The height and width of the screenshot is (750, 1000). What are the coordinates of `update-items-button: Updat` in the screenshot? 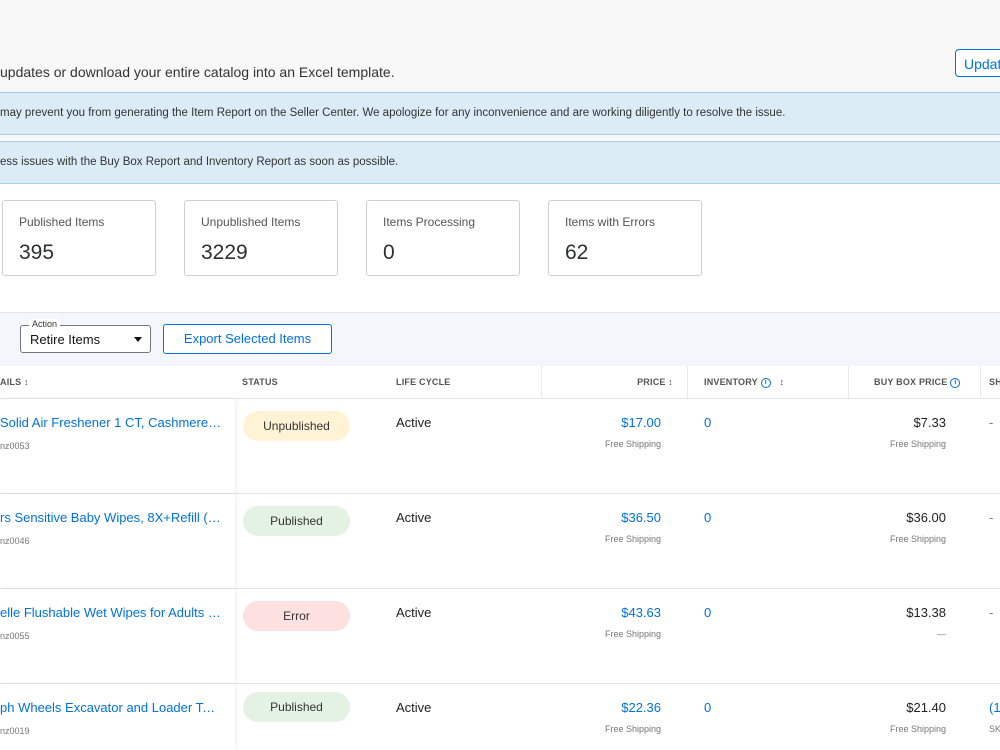 It's located at (977, 63).